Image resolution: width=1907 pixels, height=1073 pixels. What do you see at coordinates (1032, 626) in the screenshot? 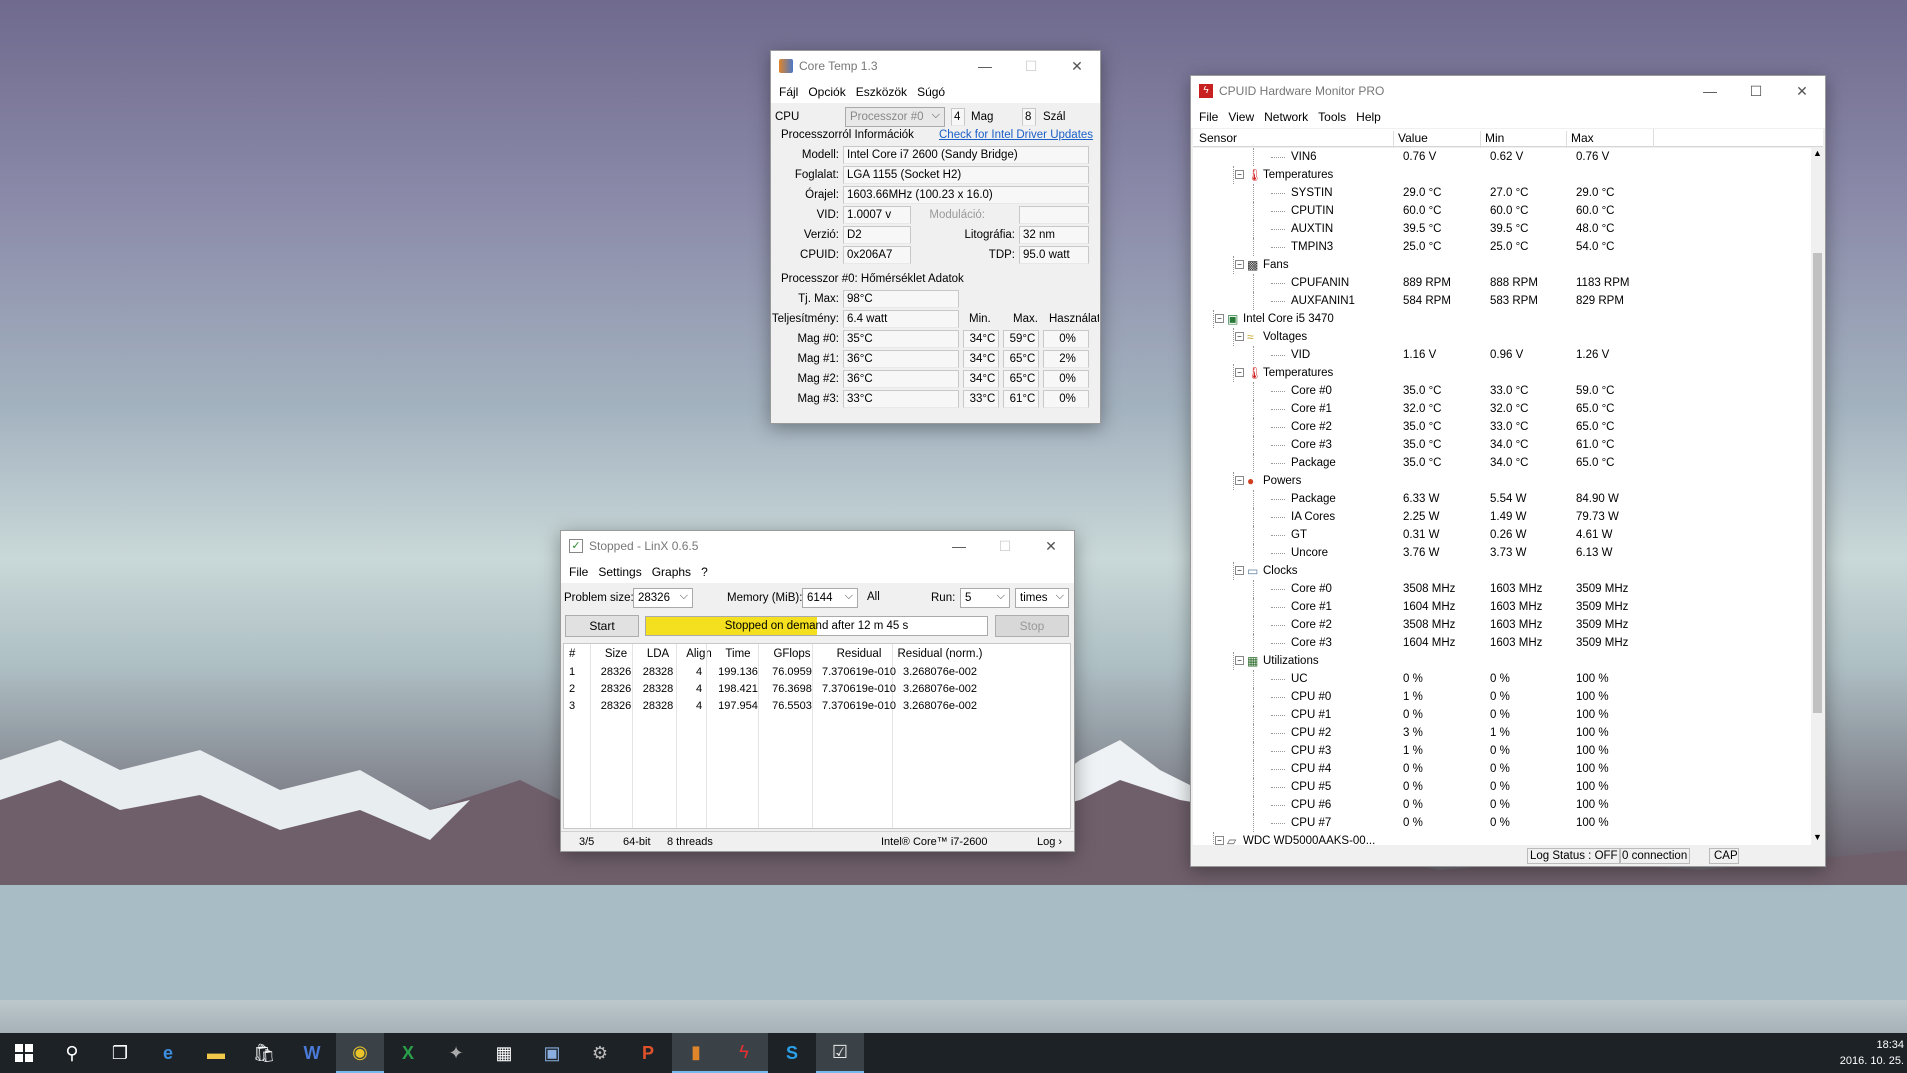
I see `stop-button: Stop` at bounding box center [1032, 626].